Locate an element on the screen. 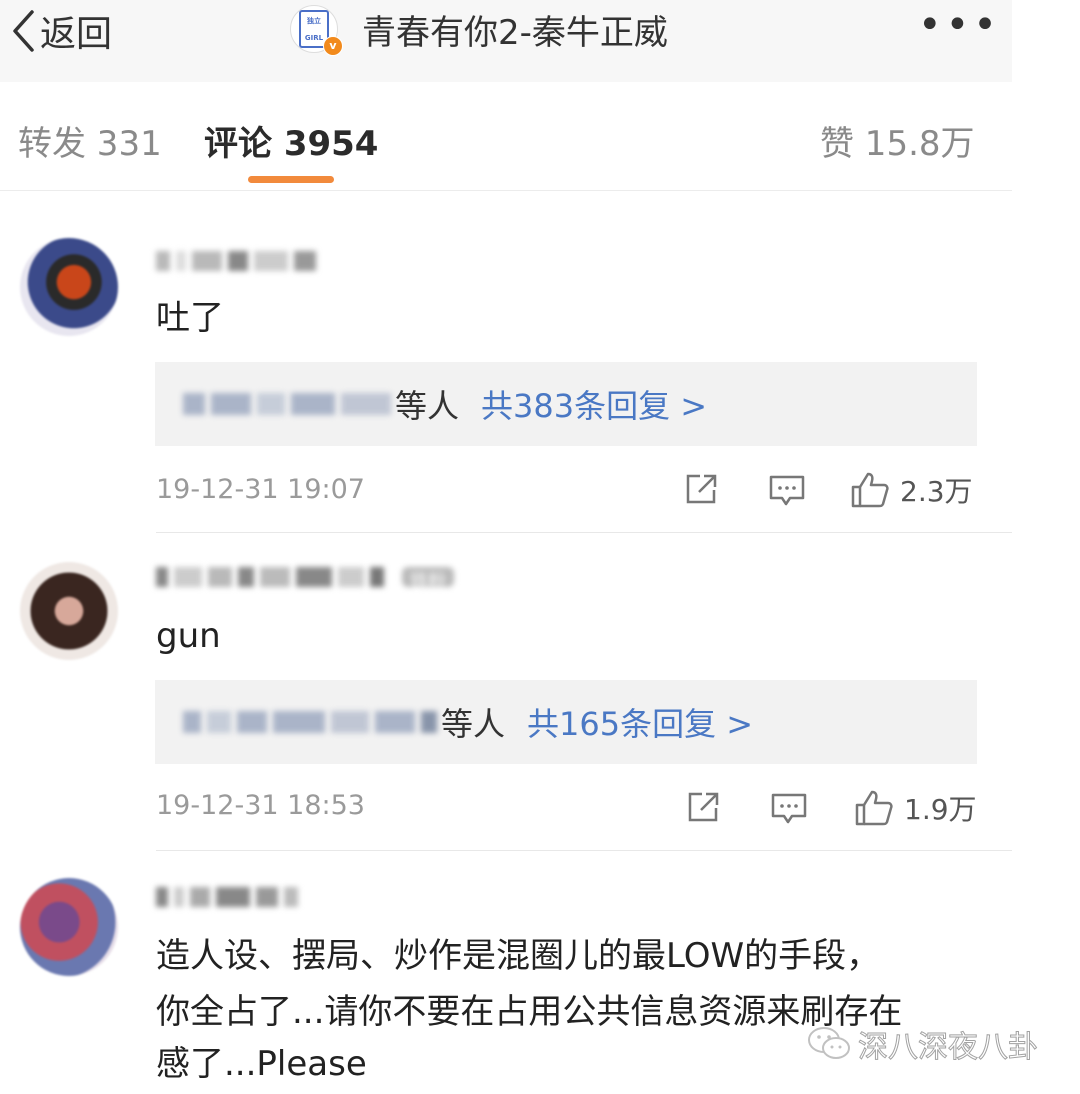 The image size is (1080, 1094). reply-summary: 等人 共383条回复 > is located at coordinates (566, 404).